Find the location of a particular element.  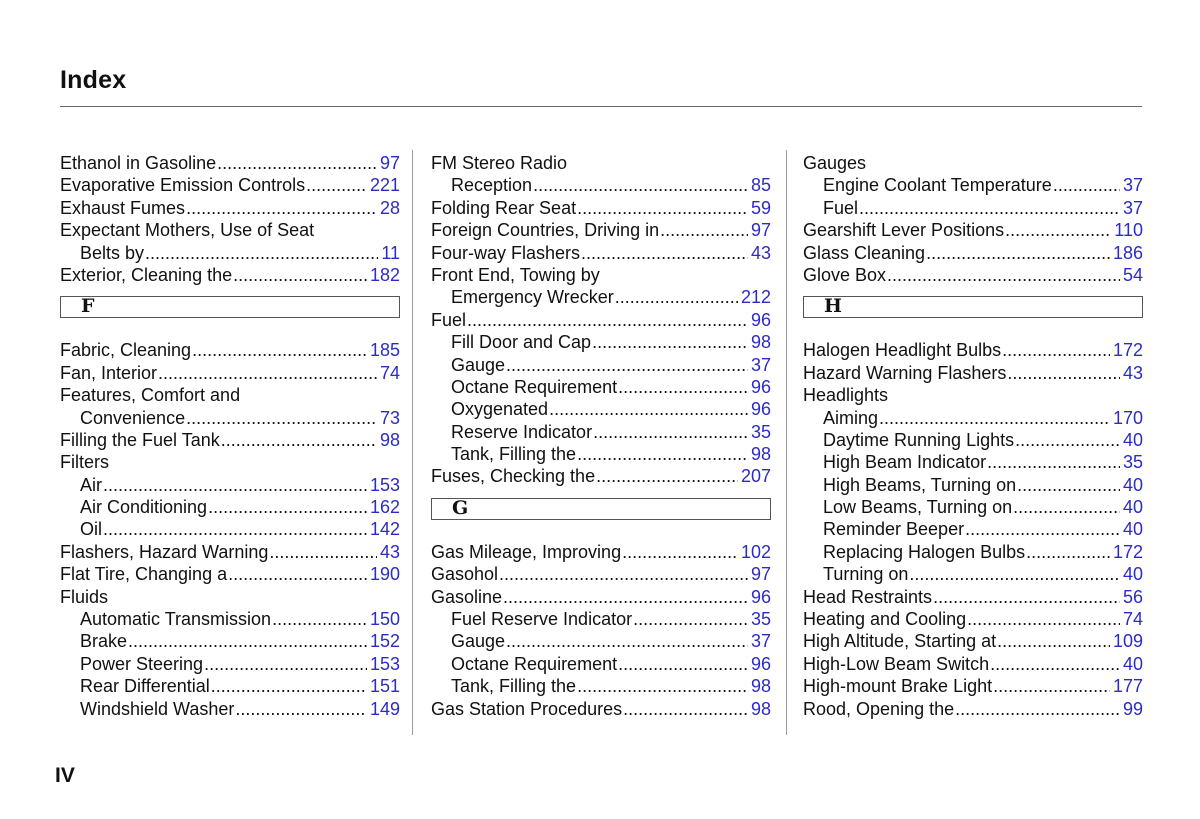

page-reference-link: 186 is located at coordinates (1128, 253).